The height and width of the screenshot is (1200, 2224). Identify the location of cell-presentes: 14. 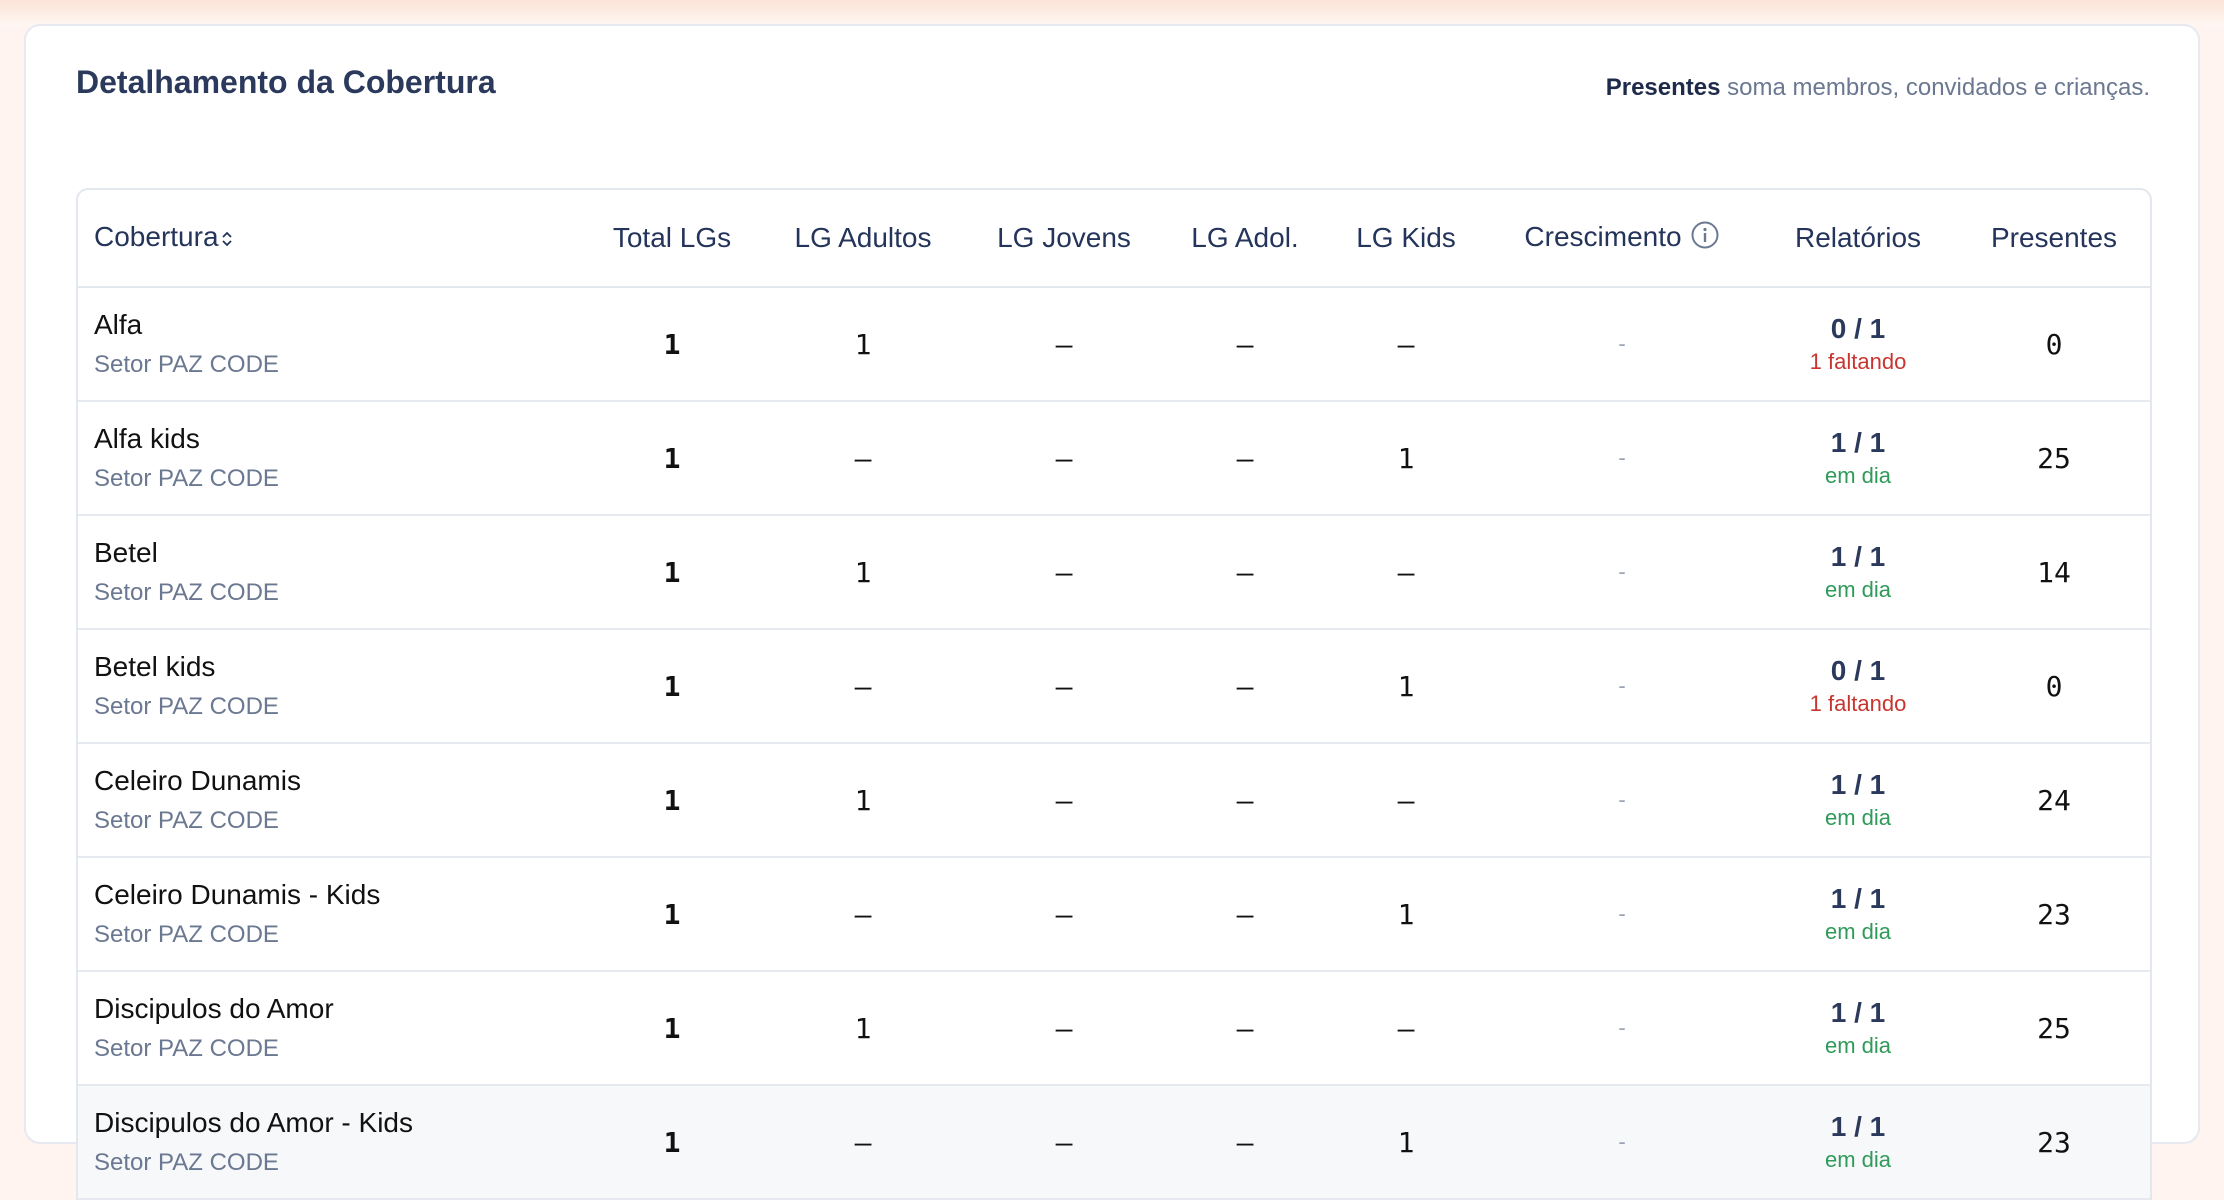
(2054, 572).